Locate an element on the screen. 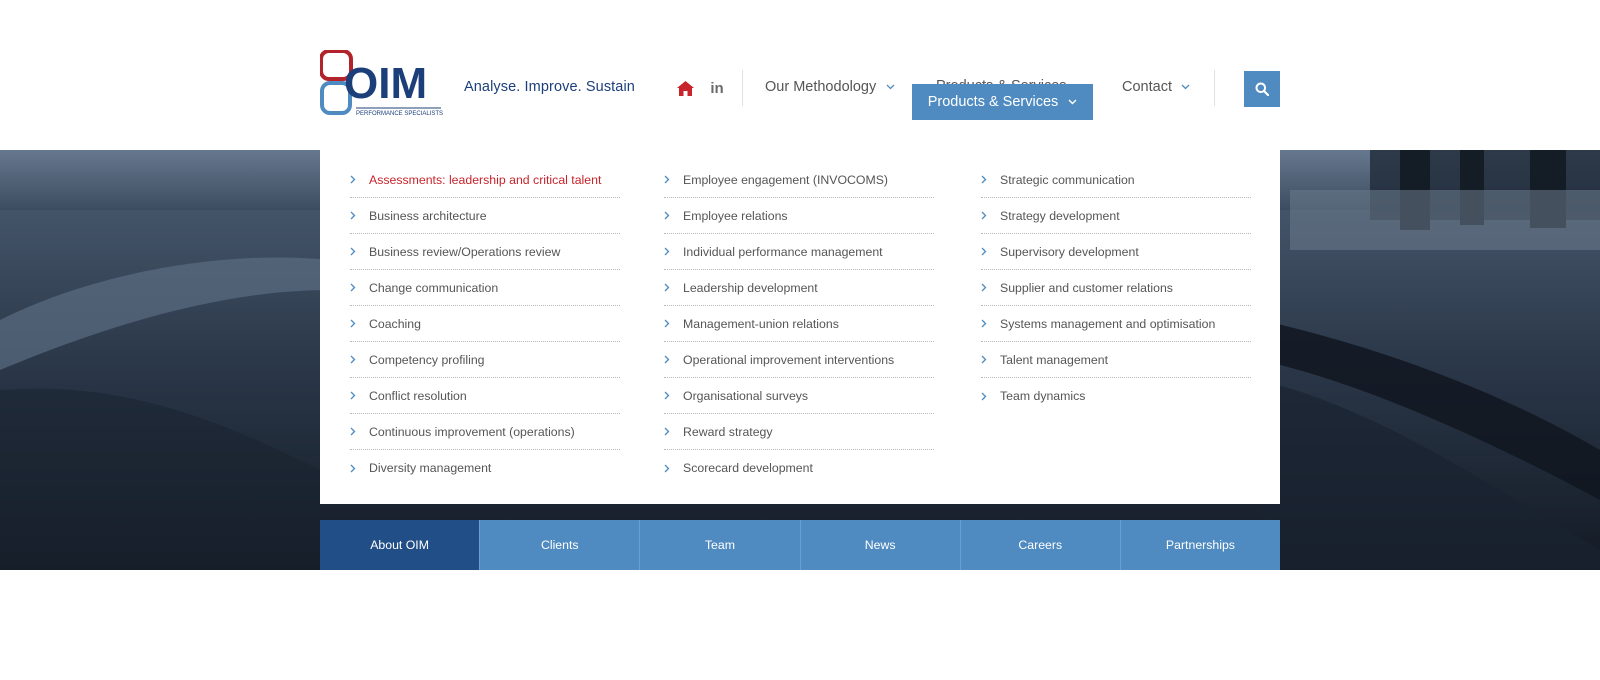  mega-menu-item: Supervisory development is located at coordinates (1116, 252).